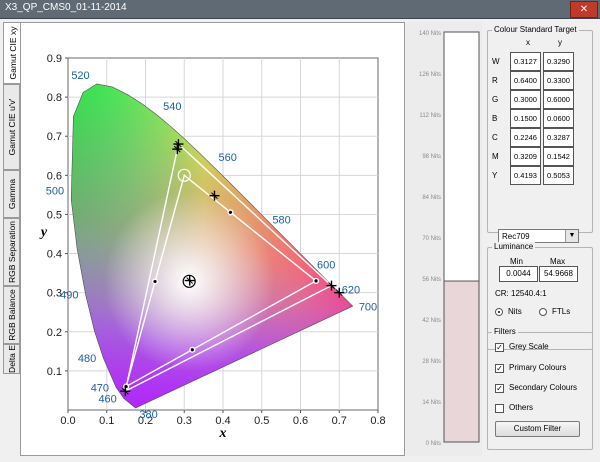 The width and height of the screenshot is (600, 462). What do you see at coordinates (80, 76) in the screenshot?
I see `wavelength-label-520: 520` at bounding box center [80, 76].